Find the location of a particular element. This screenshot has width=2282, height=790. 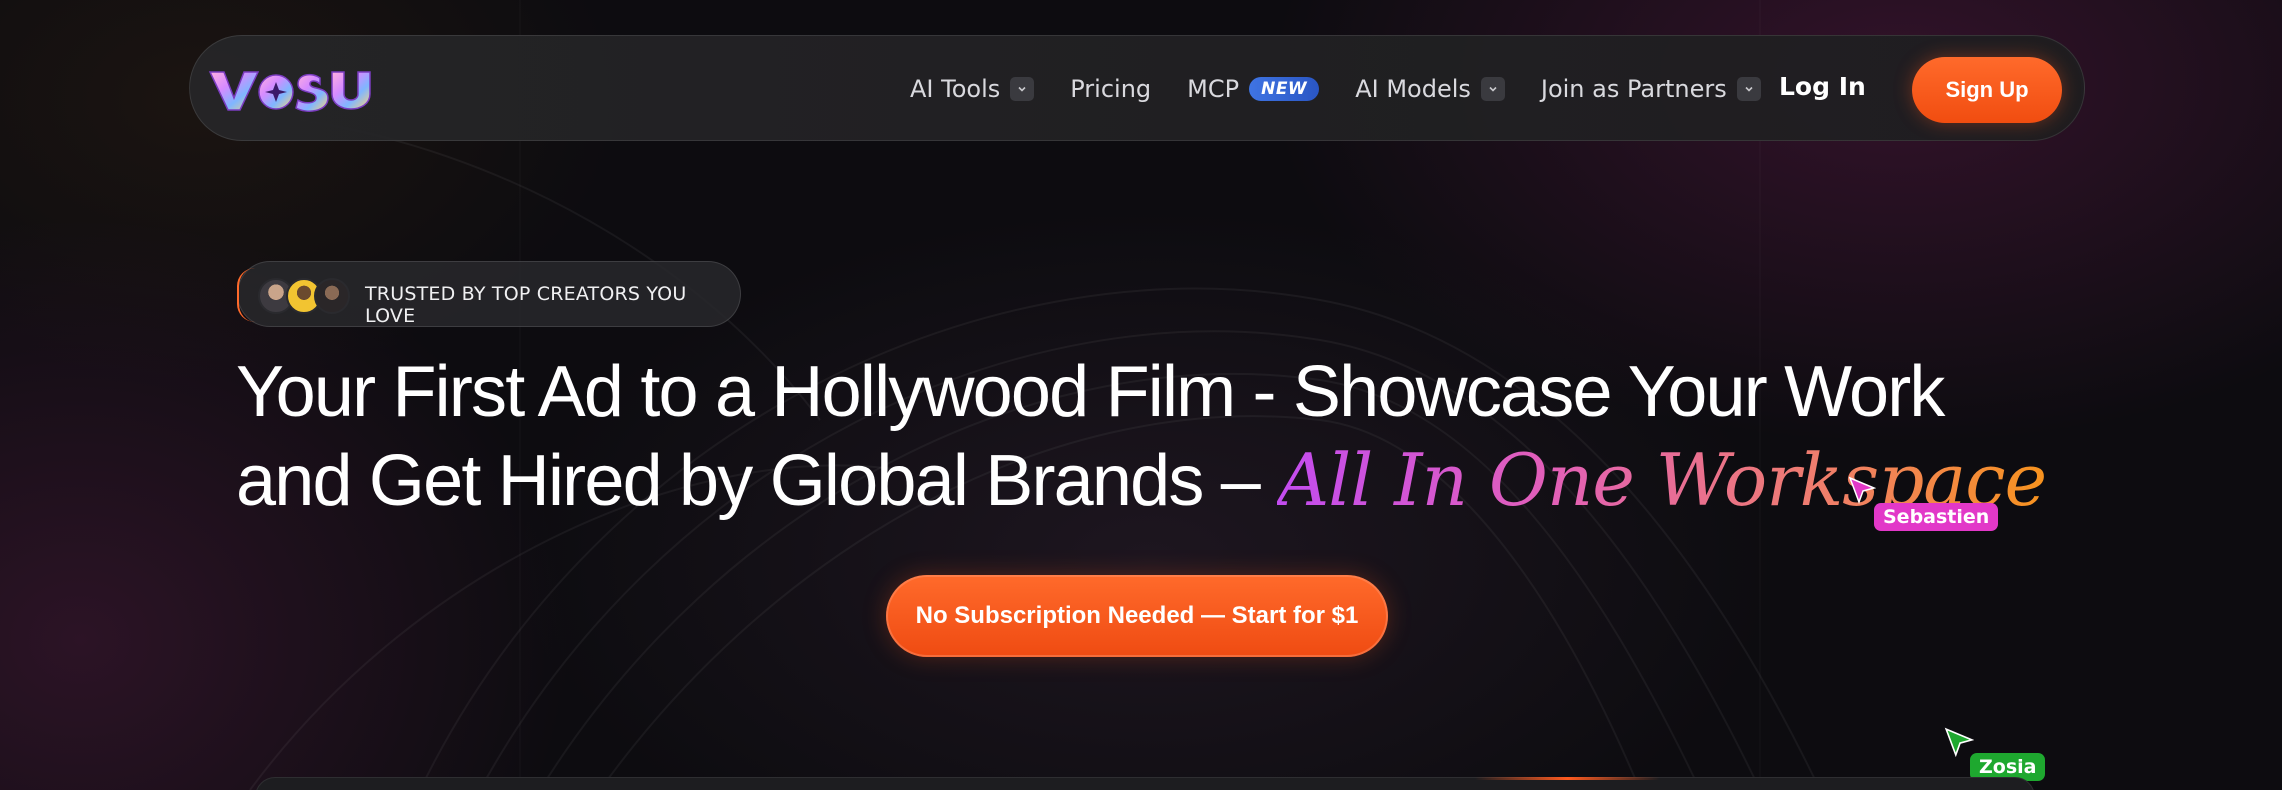

nav-item-join-as-partners: Join as Partners is located at coordinates (1651, 89).